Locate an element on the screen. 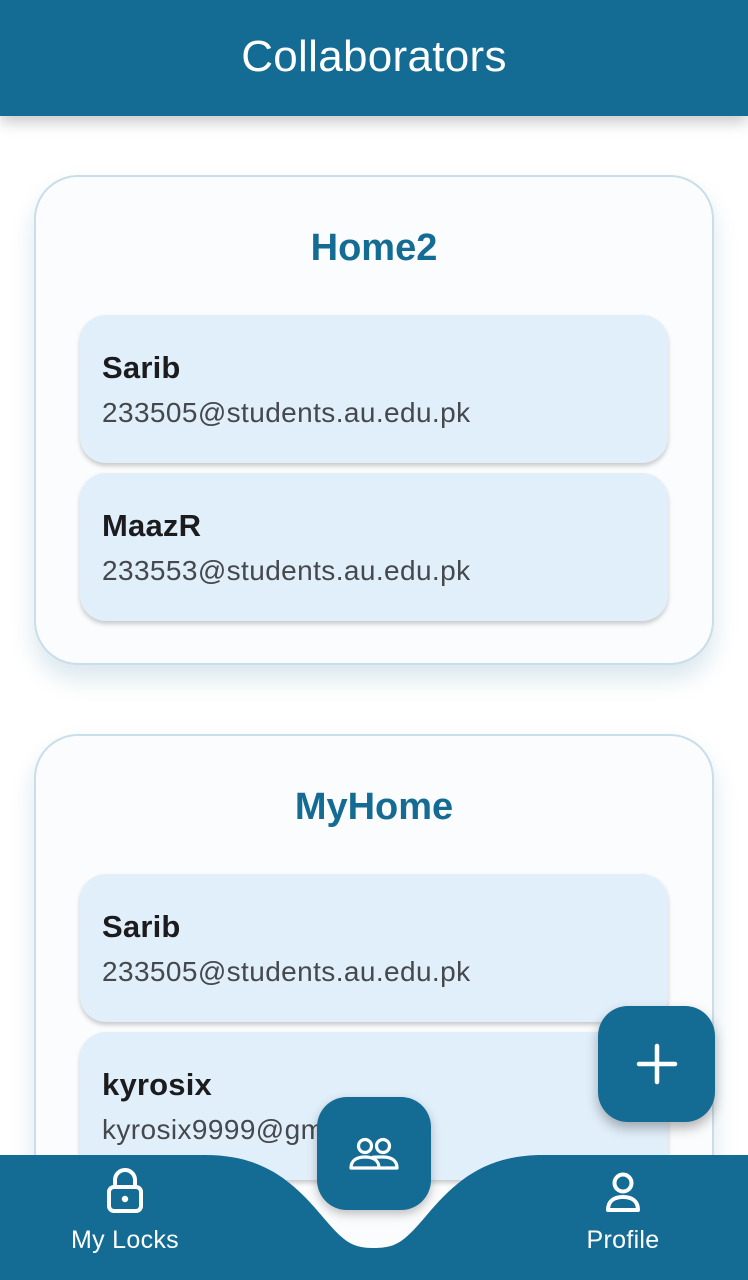  member-name: MaazR is located at coordinates (152, 525).